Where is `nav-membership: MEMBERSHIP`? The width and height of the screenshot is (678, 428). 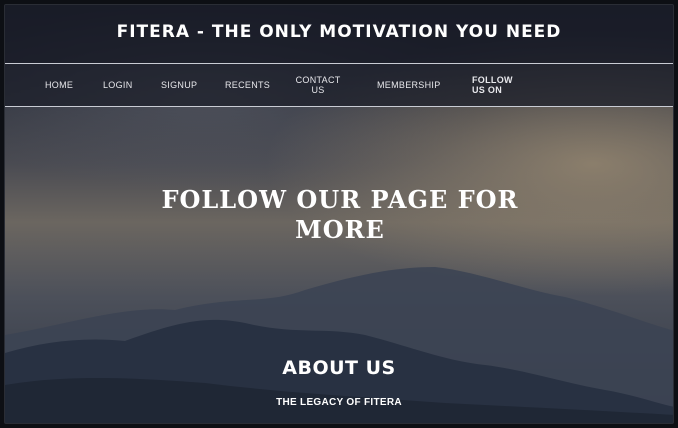 nav-membership: MEMBERSHIP is located at coordinates (409, 85).